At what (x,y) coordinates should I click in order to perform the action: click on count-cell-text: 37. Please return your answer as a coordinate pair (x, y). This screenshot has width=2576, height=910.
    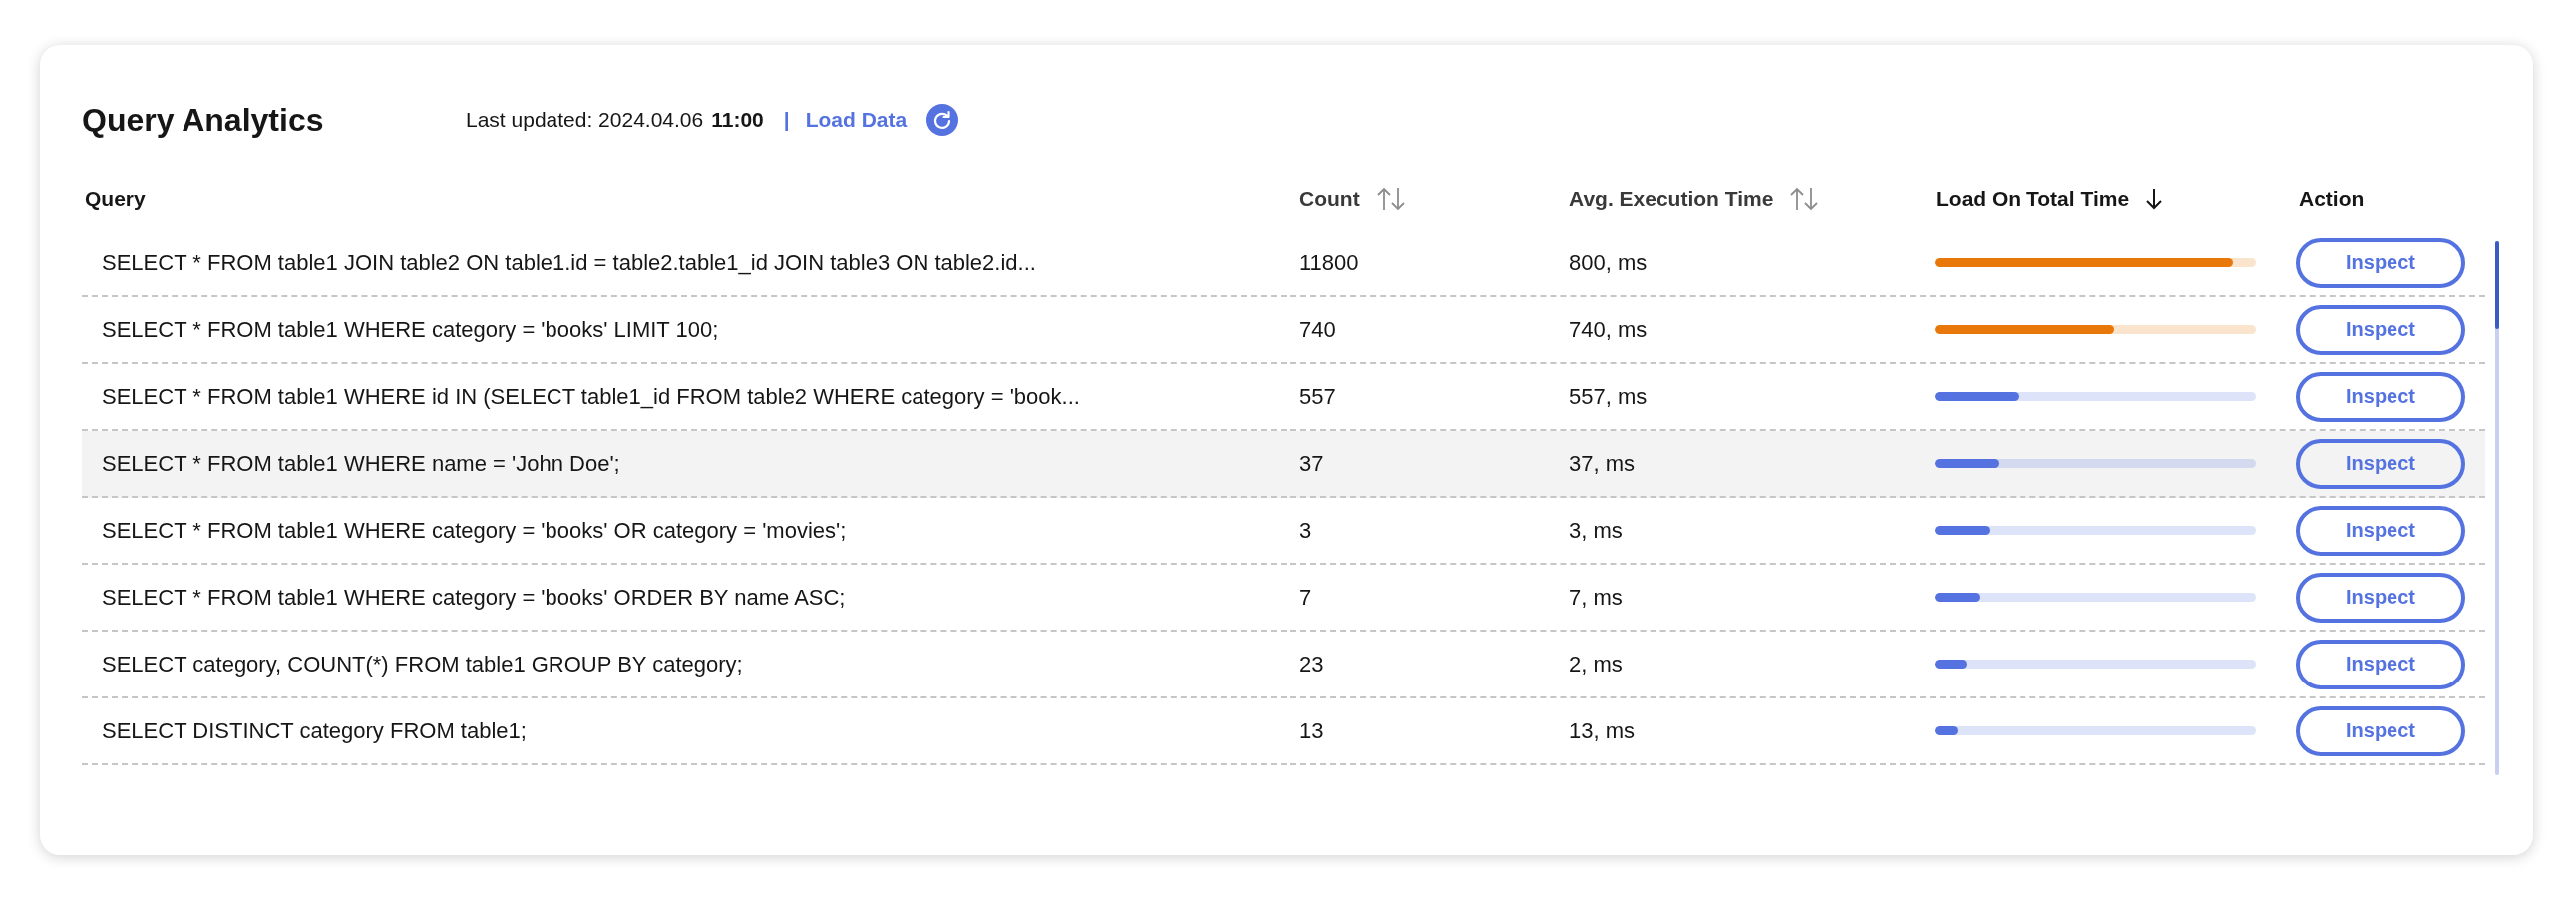
    Looking at the image, I should click on (1311, 464).